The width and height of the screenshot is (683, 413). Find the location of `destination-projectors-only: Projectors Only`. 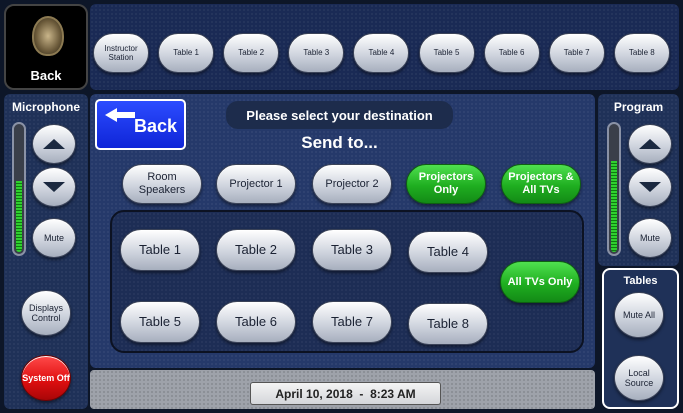

destination-projectors-only: Projectors Only is located at coordinates (446, 184).